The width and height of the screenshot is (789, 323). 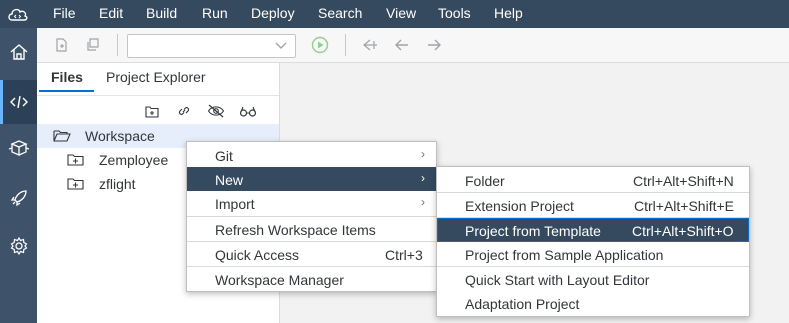 I want to click on menu-item-label: Quick Start with Layout Editor, so click(x=557, y=280).